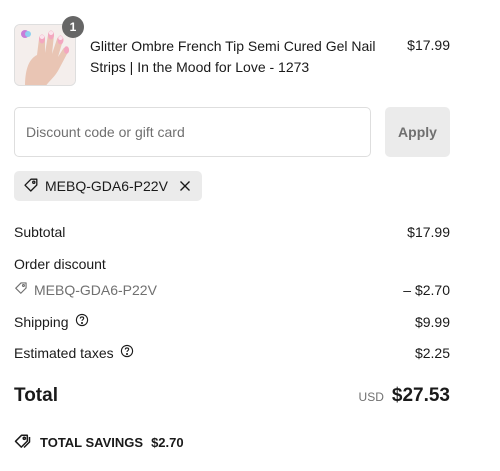 The width and height of the screenshot is (500, 471). Describe the element at coordinates (420, 395) in the screenshot. I see `total-amount: $27.53` at that location.